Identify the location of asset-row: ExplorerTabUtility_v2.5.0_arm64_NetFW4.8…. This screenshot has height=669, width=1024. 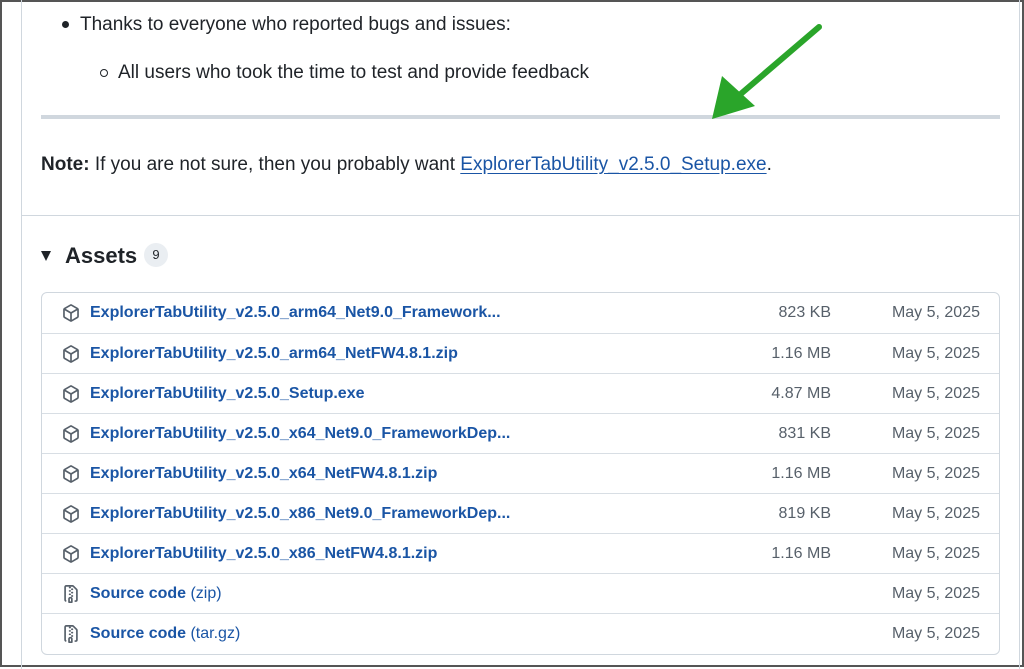
(520, 353).